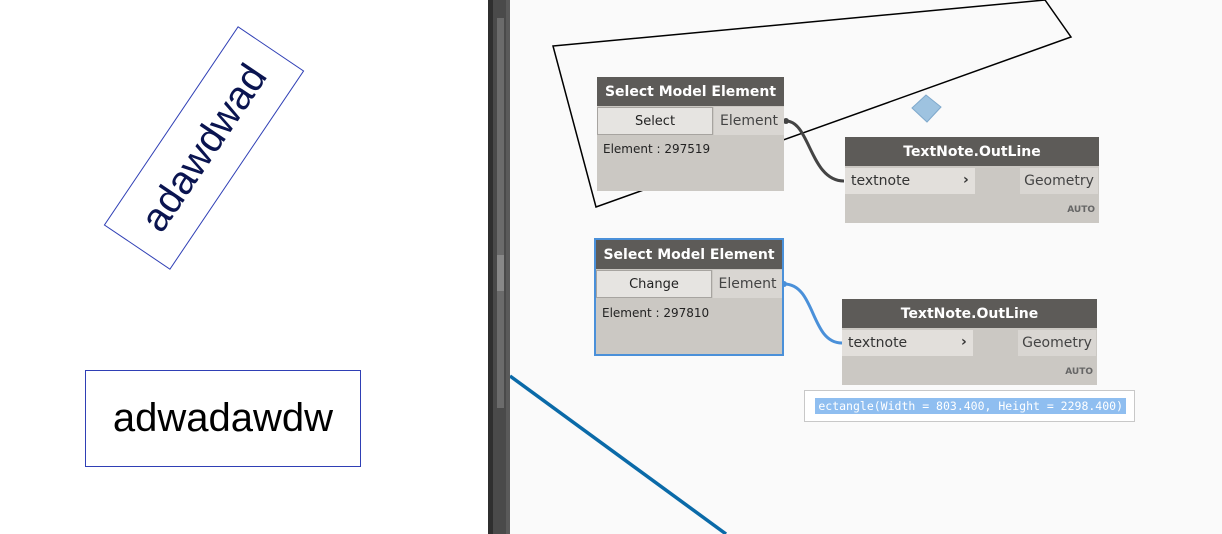 The image size is (1222, 534). Describe the element at coordinates (656, 313) in the screenshot. I see `element-id-text: Element : 297810` at that location.